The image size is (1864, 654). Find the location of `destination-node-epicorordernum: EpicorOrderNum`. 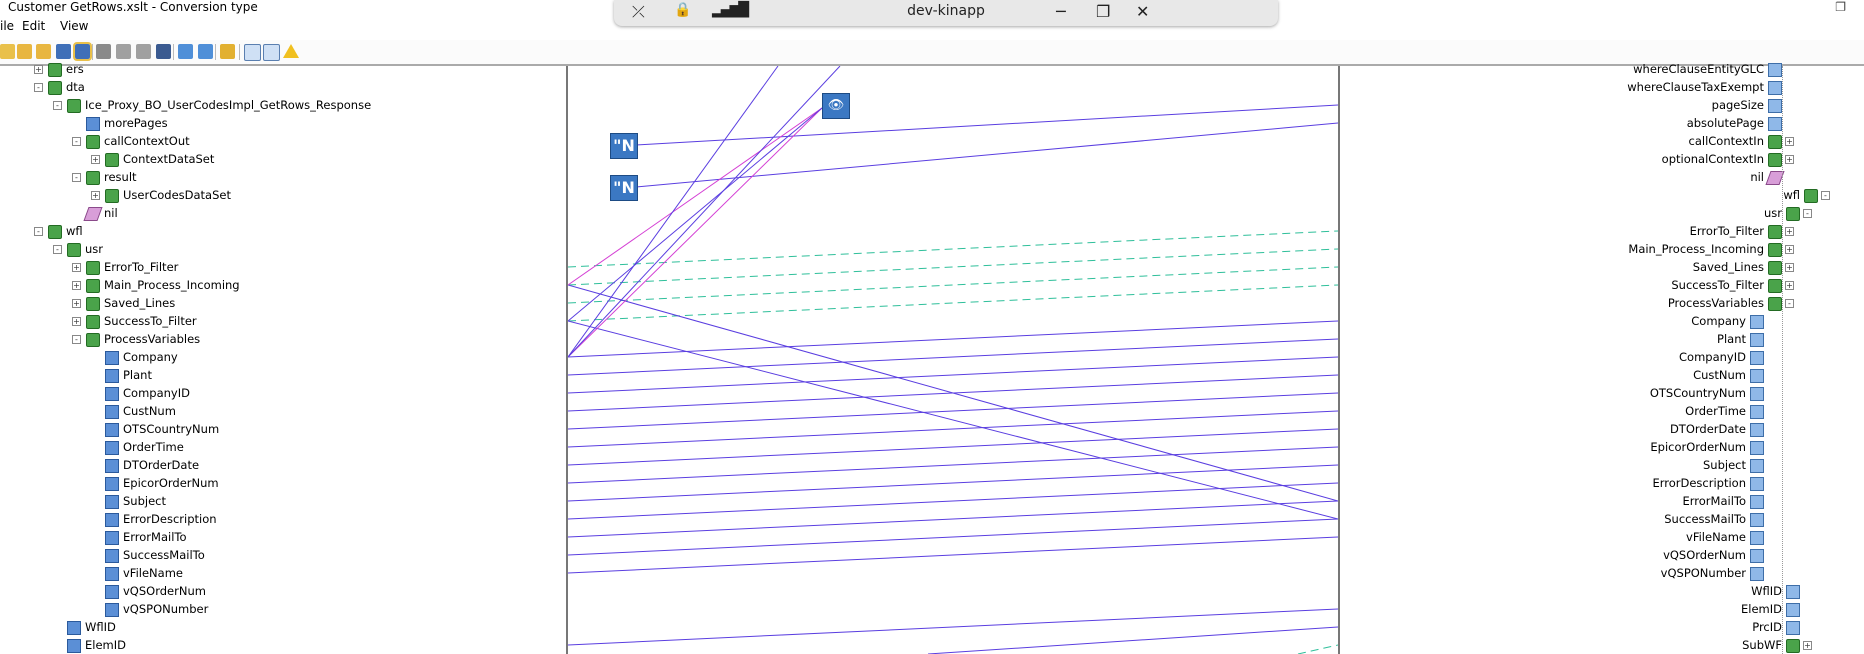

destination-node-epicorordernum: EpicorOrderNum is located at coordinates (1601, 447).